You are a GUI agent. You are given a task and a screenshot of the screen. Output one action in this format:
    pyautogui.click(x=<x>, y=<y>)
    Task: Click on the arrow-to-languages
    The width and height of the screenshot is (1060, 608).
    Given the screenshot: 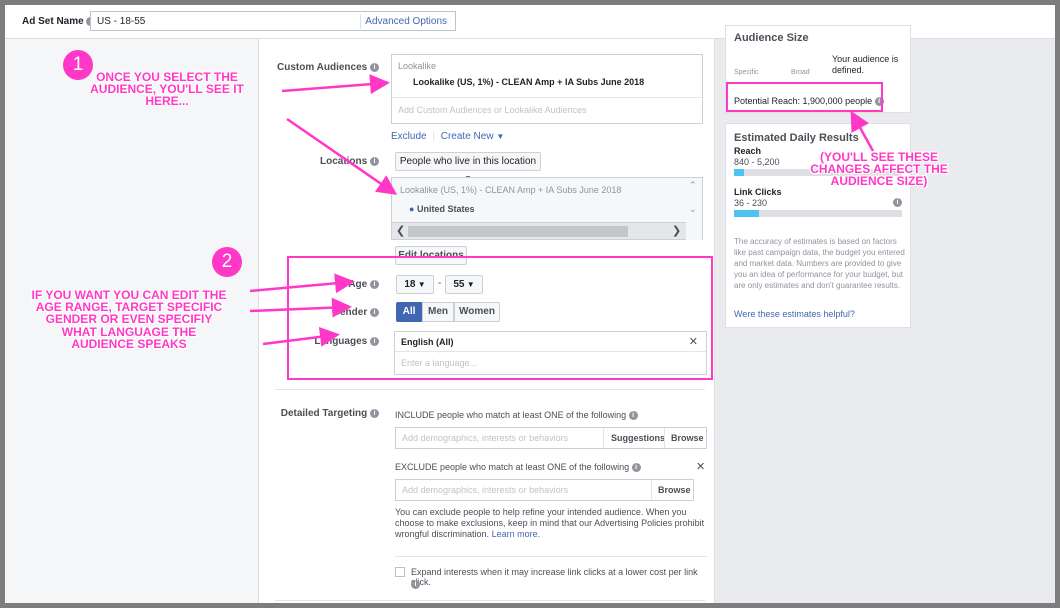 What is the action you would take?
    pyautogui.click(x=301, y=336)
    